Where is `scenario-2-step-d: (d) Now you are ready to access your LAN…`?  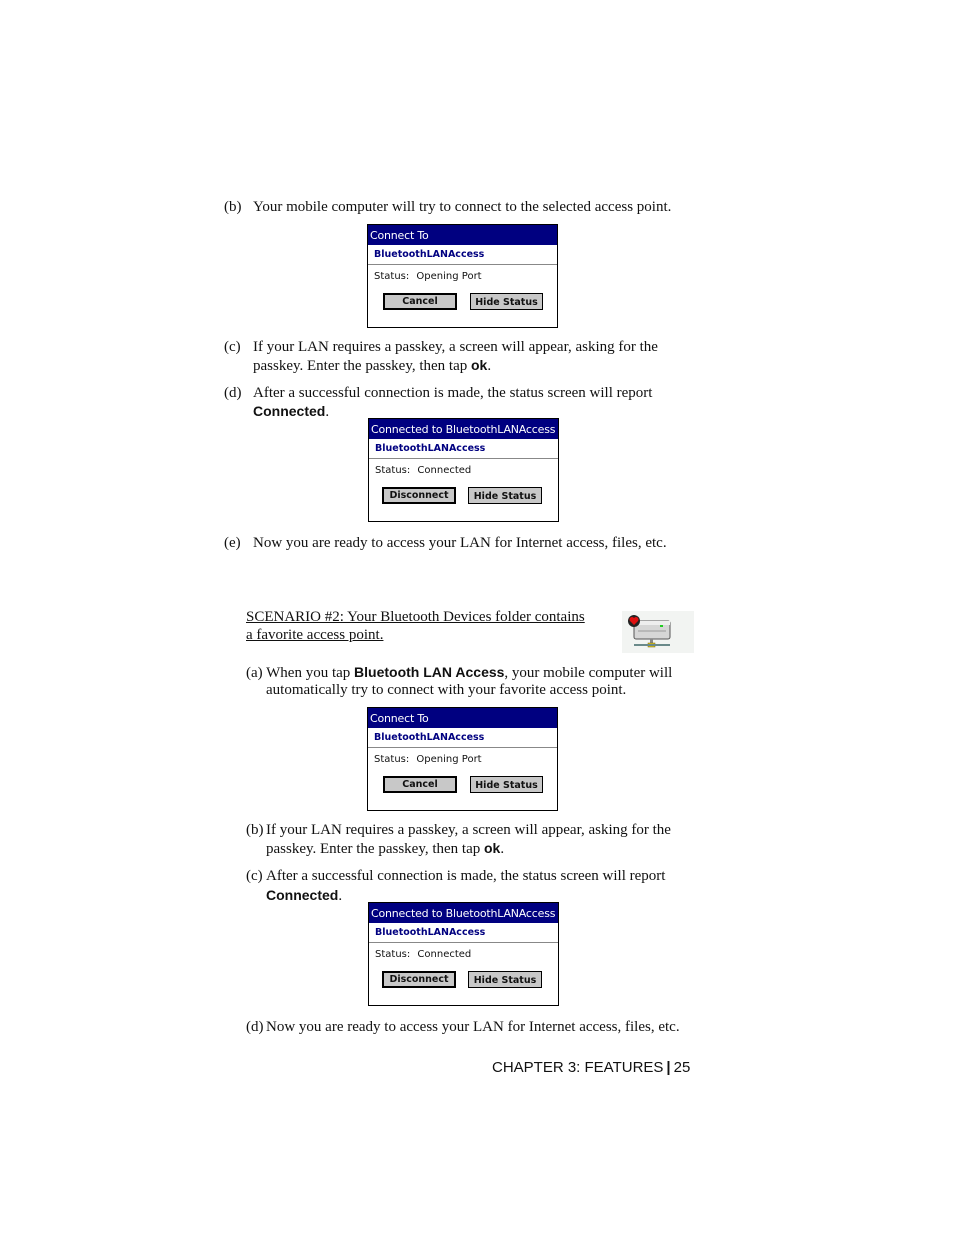 scenario-2-step-d: (d) Now you are ready to access your LAN… is located at coordinates (463, 1027).